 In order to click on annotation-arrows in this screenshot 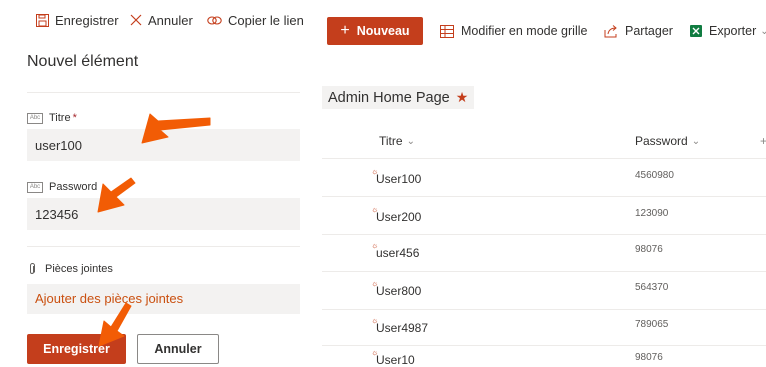, I will do `click(154, 230)`.